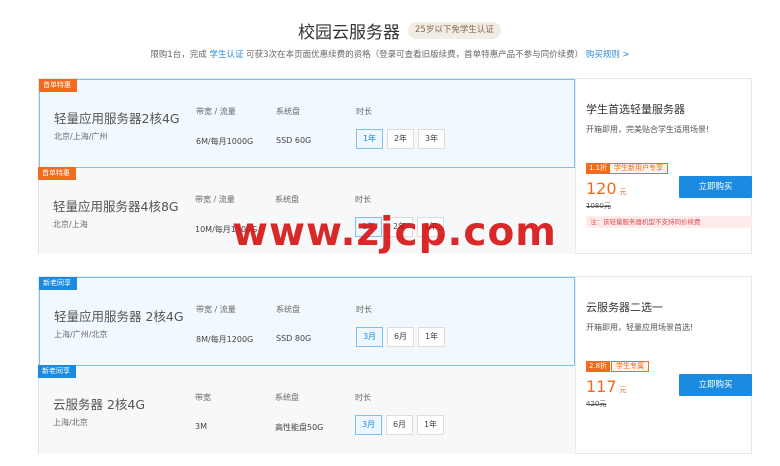 This screenshot has height=466, width=780. Describe the element at coordinates (598, 206) in the screenshot. I see `original-price: 1080元` at that location.